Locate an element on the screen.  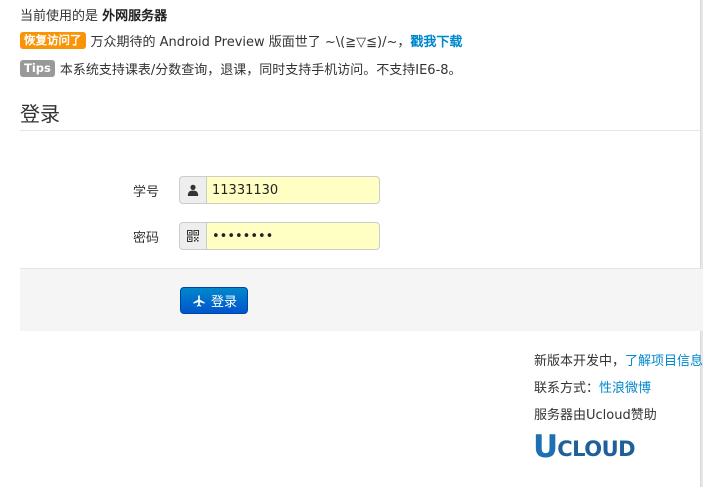
server-prefix: 当前使用的是 is located at coordinates (59, 16).